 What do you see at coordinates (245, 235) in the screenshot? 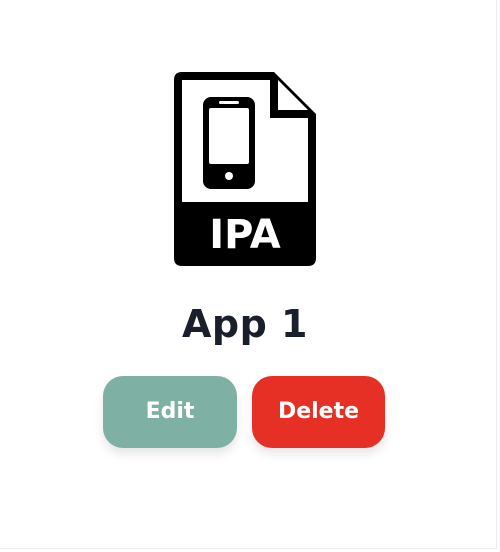
I see `file-type-label: IPA` at bounding box center [245, 235].